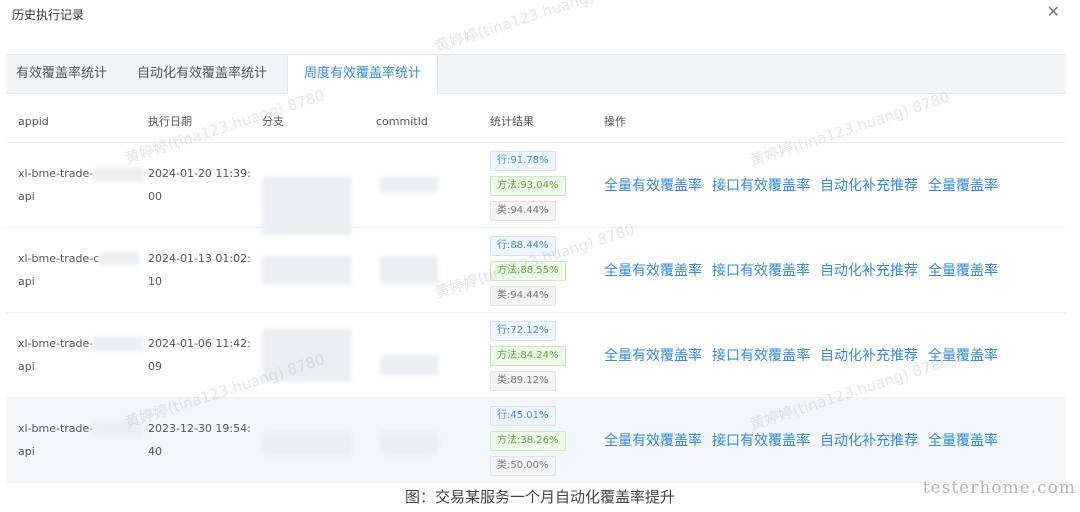 This screenshot has height=512, width=1080. Describe the element at coordinates (199, 343) in the screenshot. I see `date-text: 2024-01-06 11:42:` at that location.